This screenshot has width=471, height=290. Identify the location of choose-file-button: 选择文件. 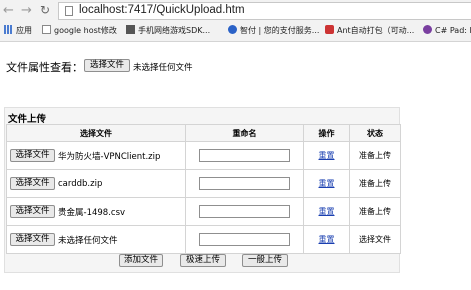
(107, 65).